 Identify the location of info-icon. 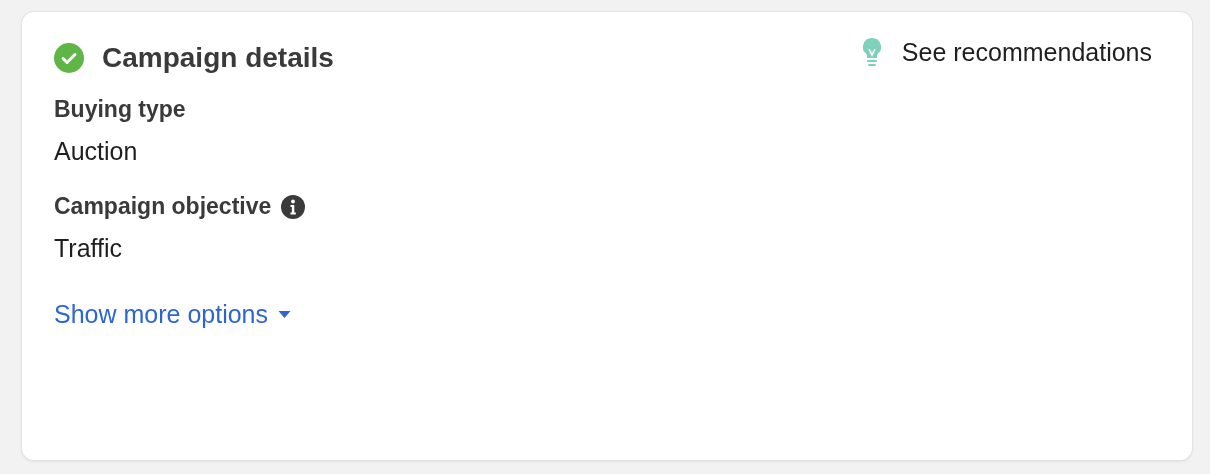
(293, 206).